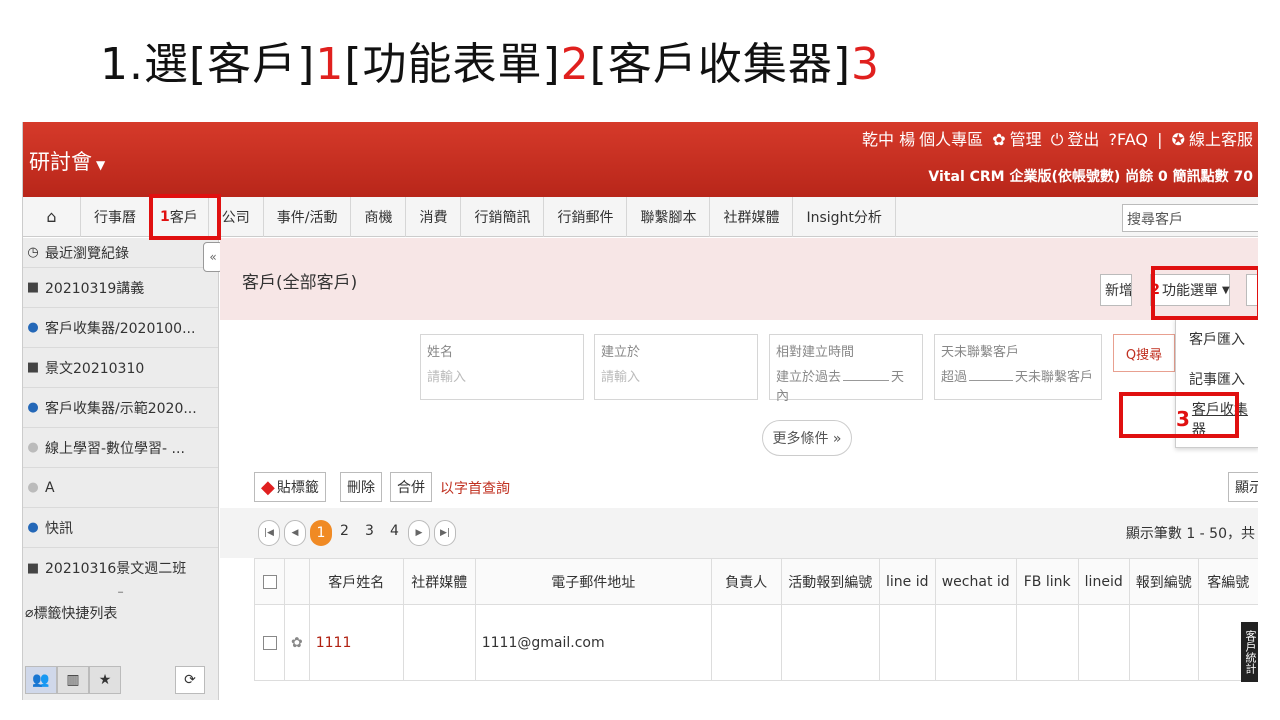 This screenshot has width=1280, height=720. Describe the element at coordinates (807, 438) in the screenshot. I see `more-conditions-button: 更多條件 »` at that location.